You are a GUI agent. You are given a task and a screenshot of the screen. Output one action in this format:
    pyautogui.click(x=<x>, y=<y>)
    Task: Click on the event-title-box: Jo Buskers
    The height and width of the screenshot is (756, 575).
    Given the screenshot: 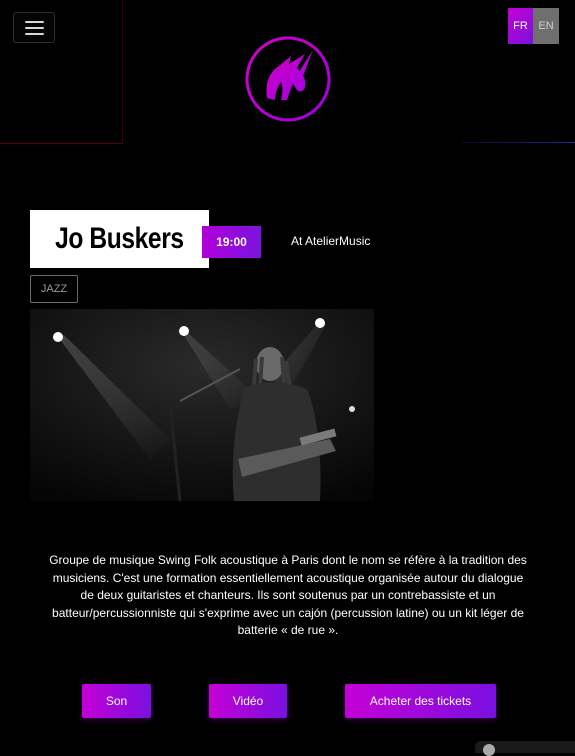 What is the action you would take?
    pyautogui.click(x=119, y=239)
    